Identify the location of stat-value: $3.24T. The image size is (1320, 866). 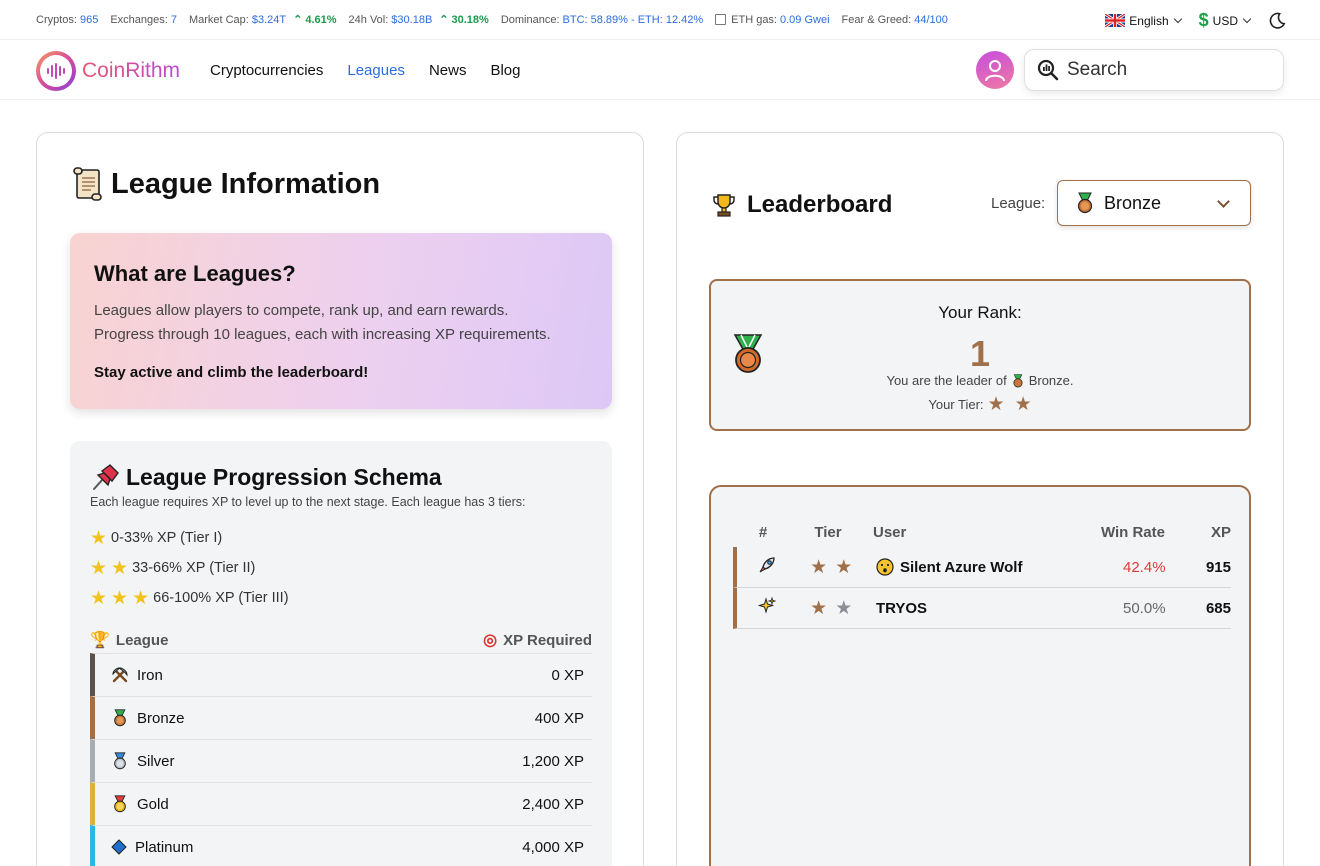
(269, 19).